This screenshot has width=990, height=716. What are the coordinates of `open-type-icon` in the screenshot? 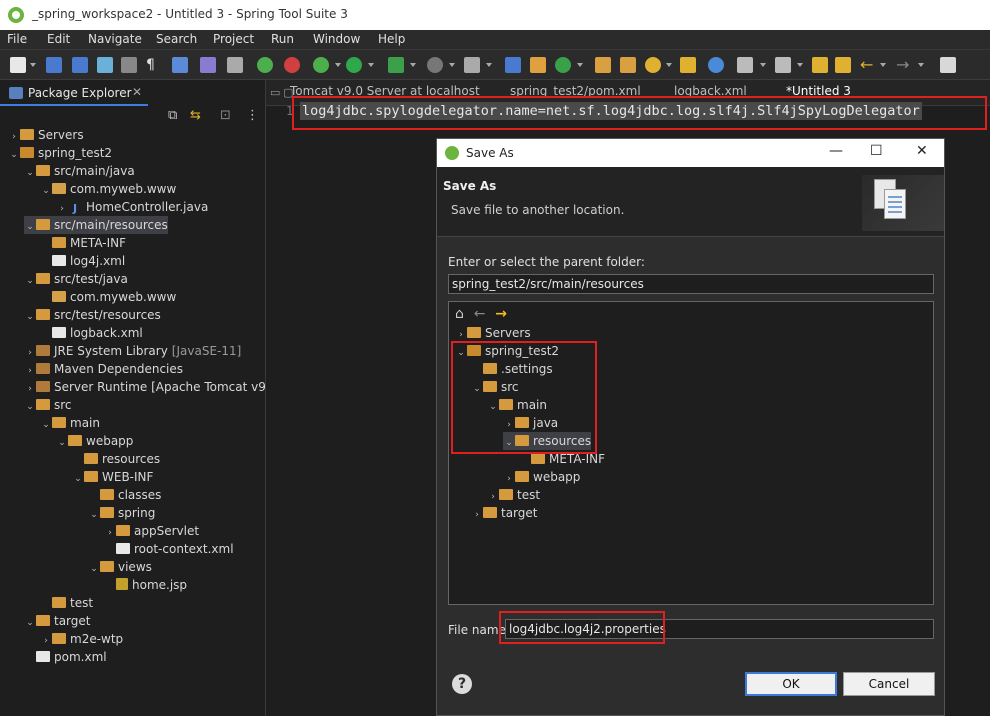 It's located at (603, 65).